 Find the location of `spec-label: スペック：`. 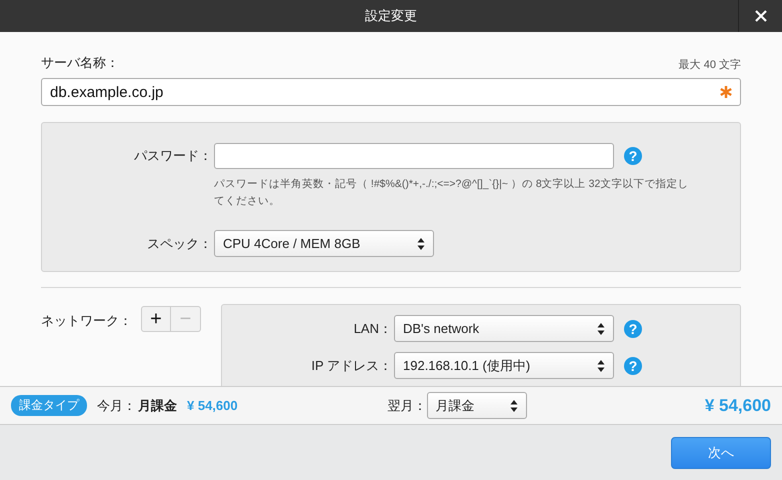

spec-label: スペック： is located at coordinates (179, 243).